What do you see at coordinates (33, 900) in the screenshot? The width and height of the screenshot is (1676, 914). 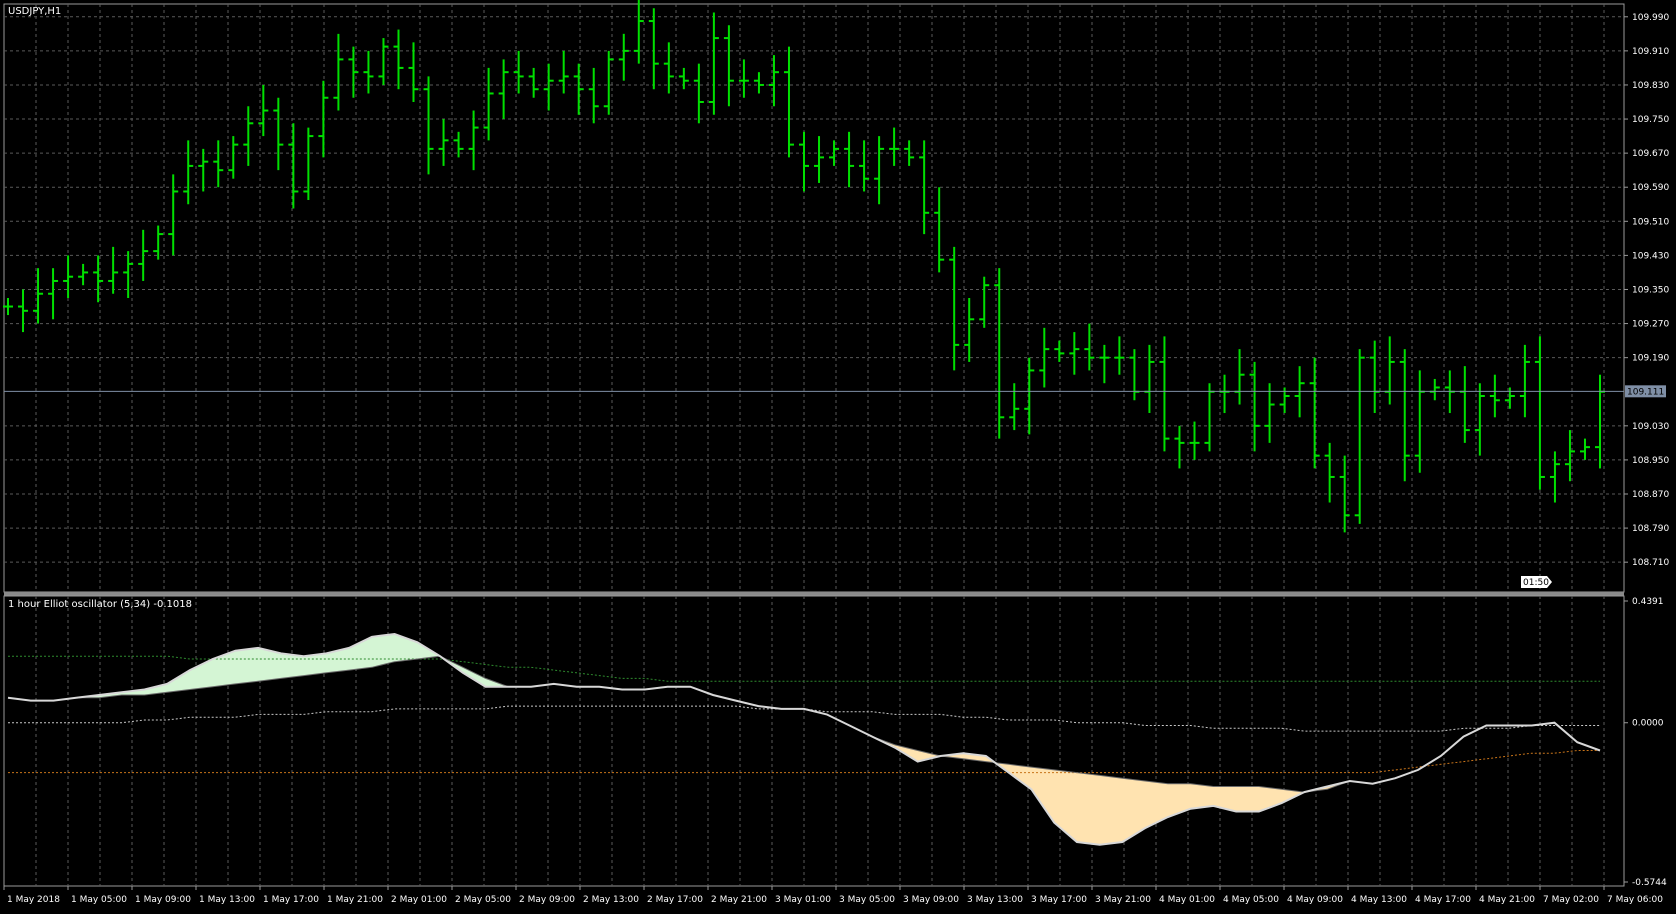 I see `time-tick-label: 1 May 2018` at bounding box center [33, 900].